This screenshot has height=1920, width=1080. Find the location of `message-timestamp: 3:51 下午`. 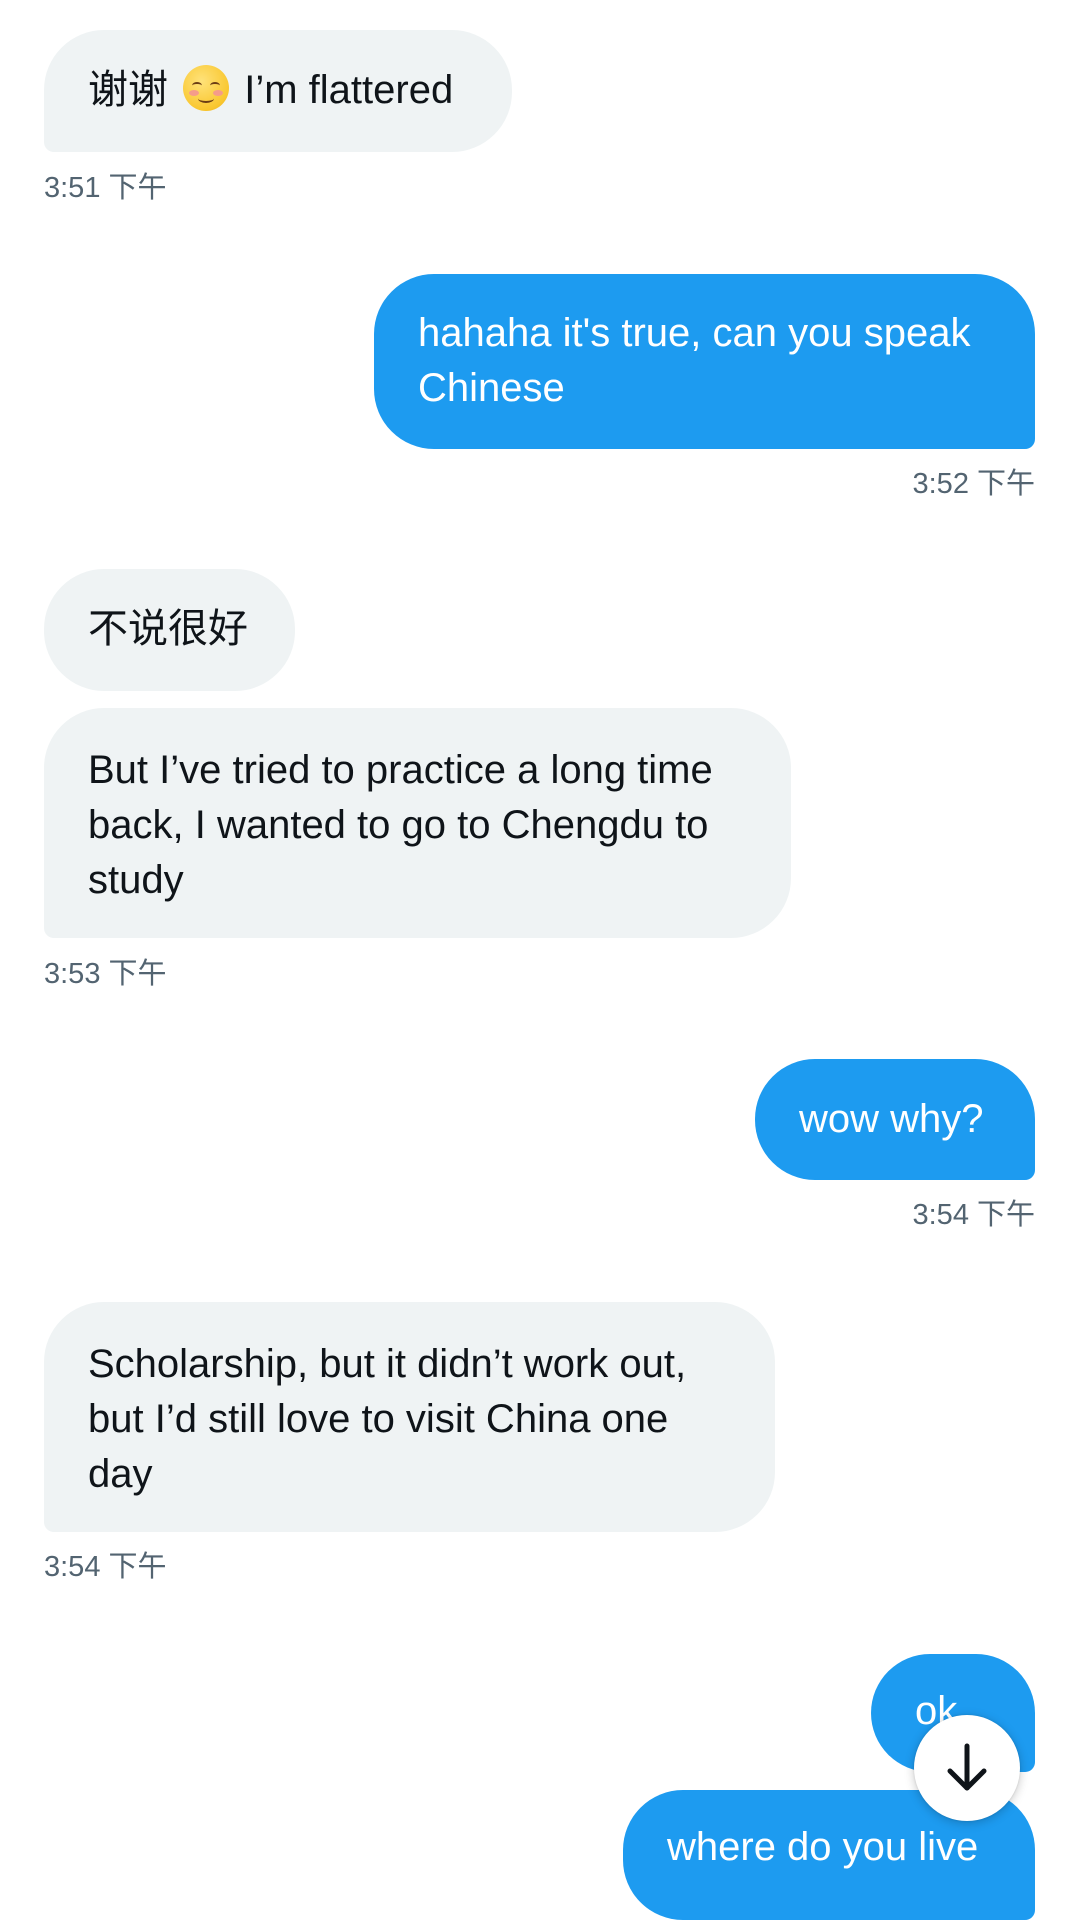

message-timestamp: 3:51 下午 is located at coordinates (105, 188).